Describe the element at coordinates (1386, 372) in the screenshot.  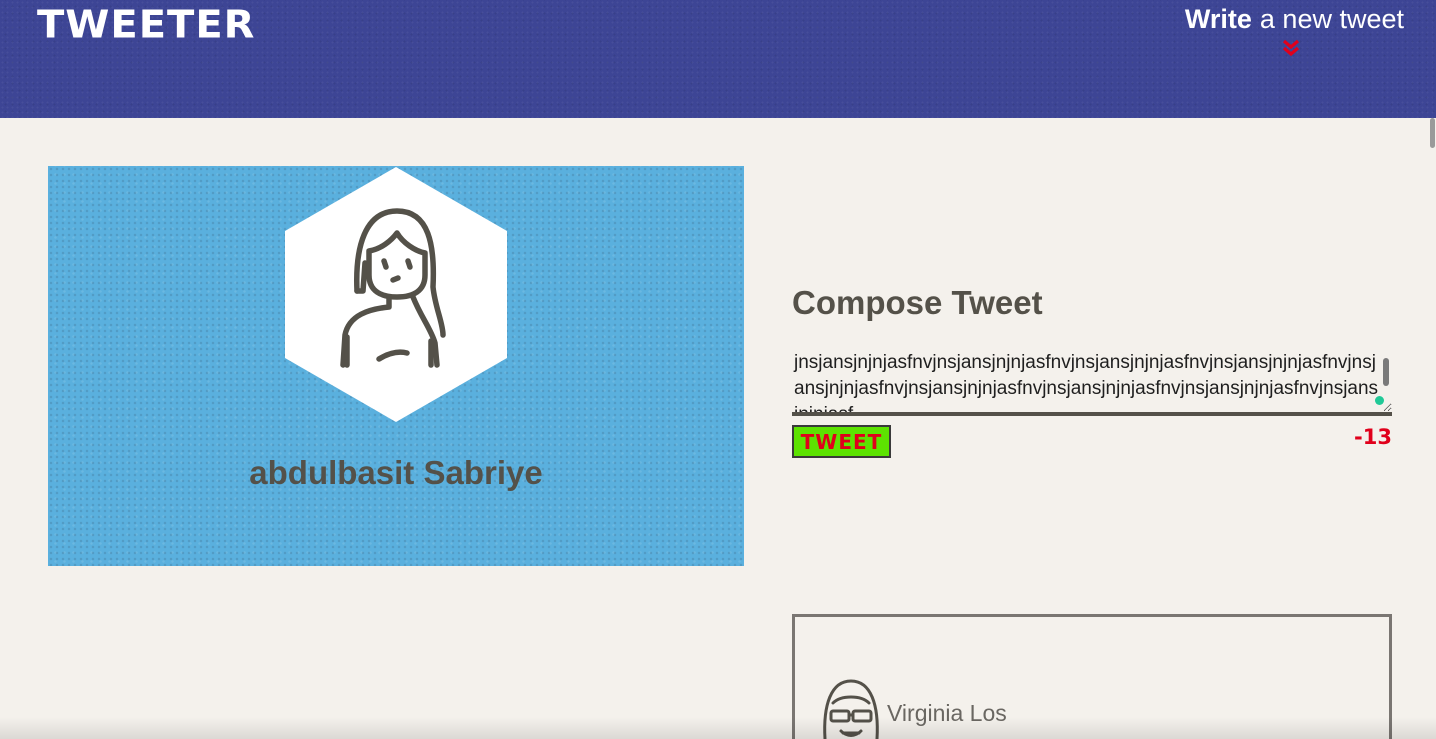
I see `textarea-scrollbar` at that location.